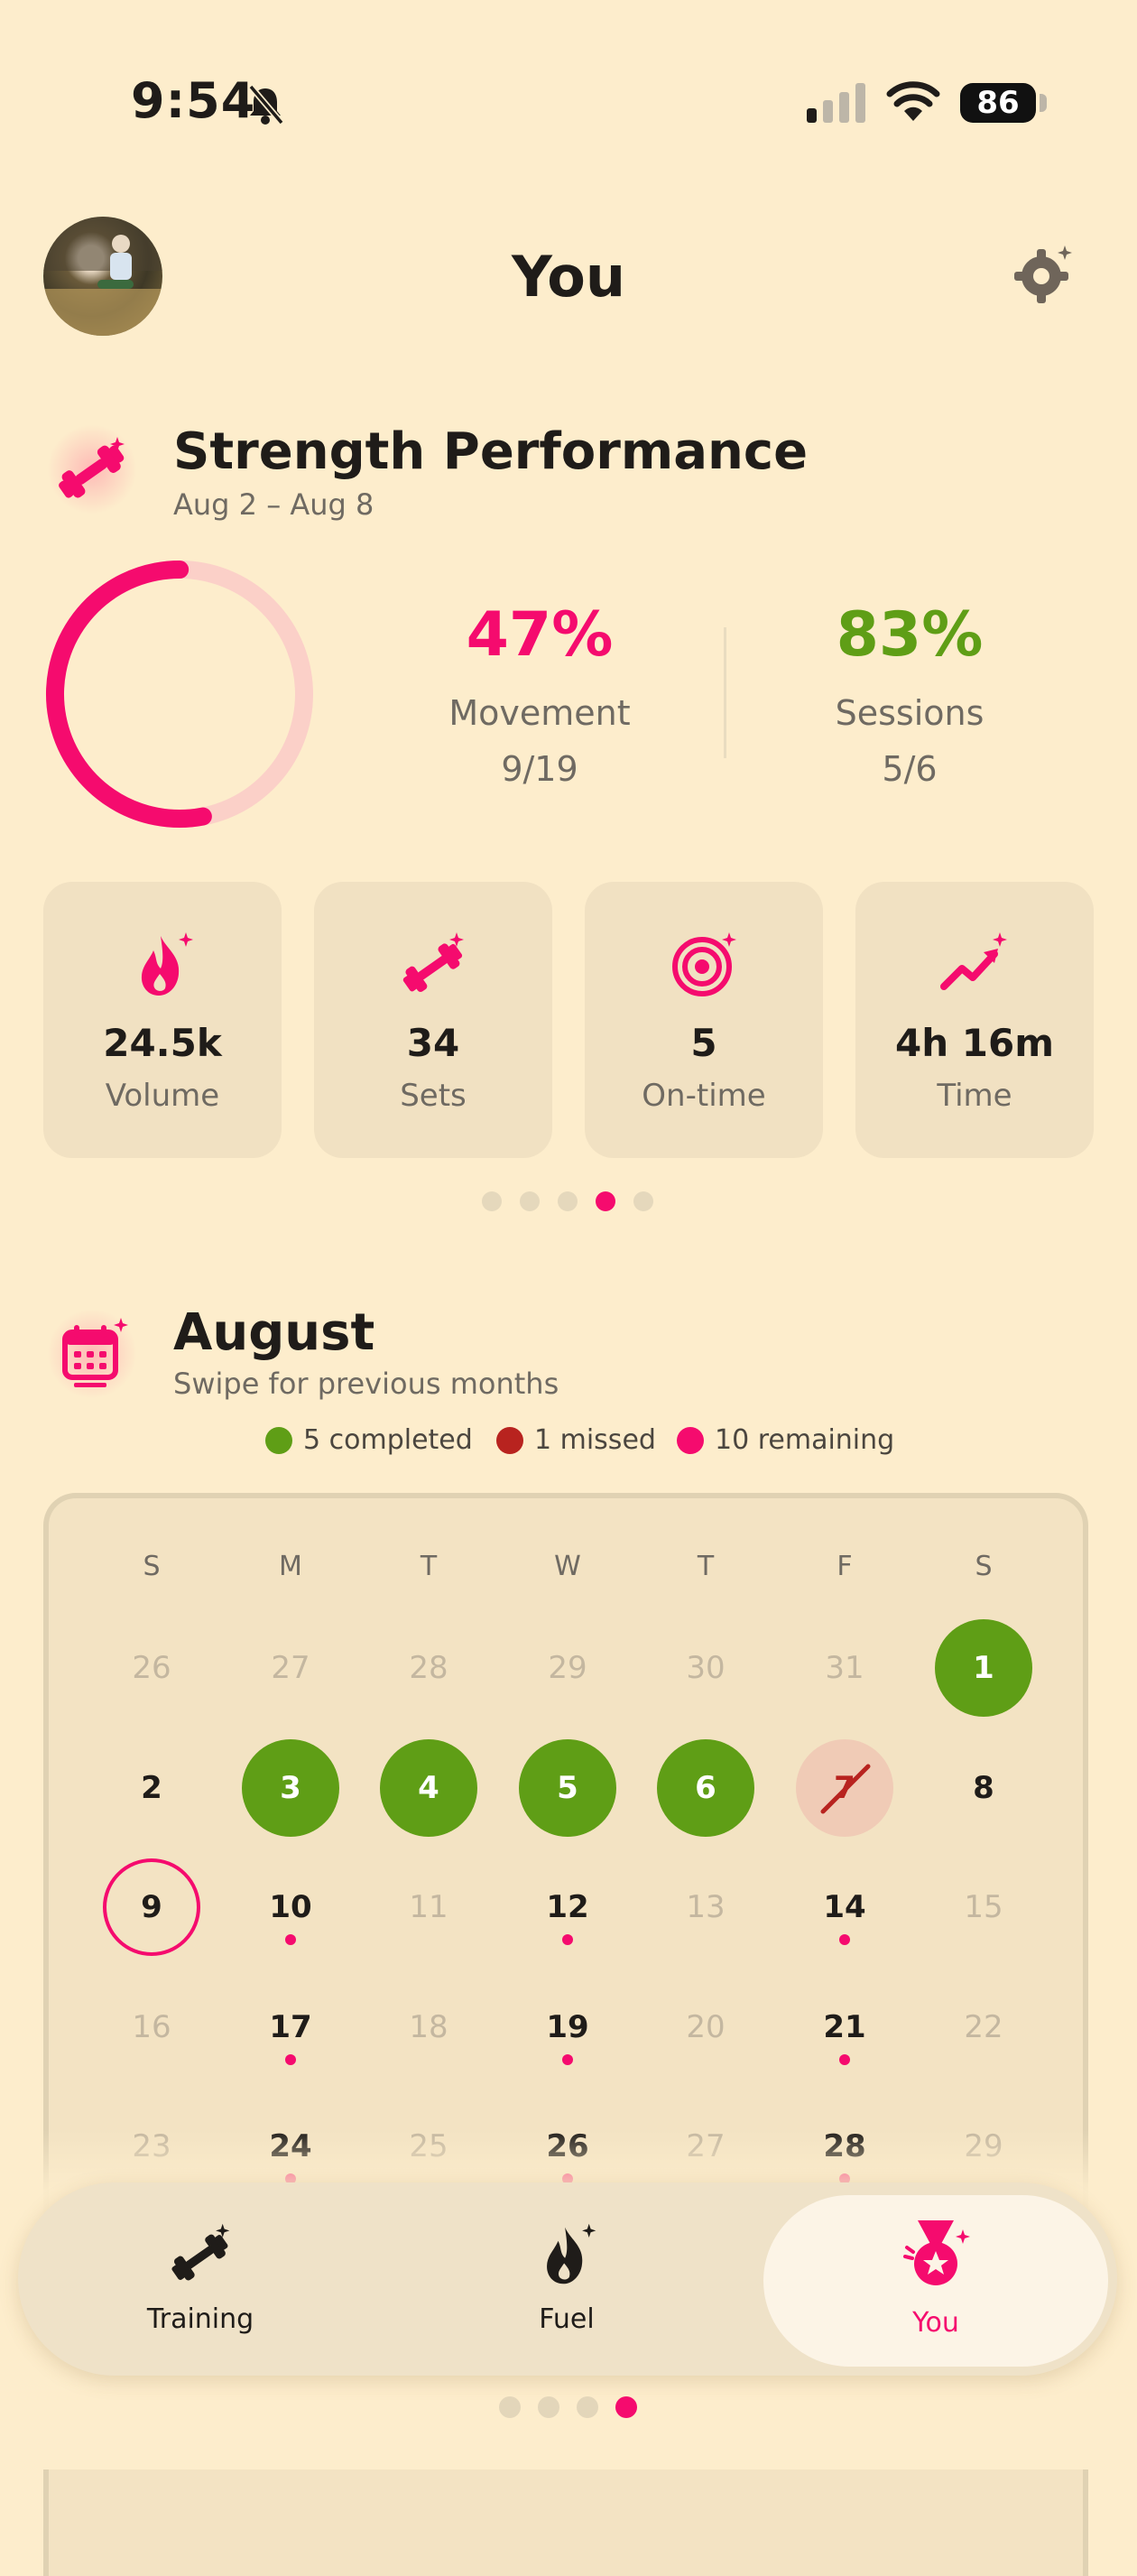 The width and height of the screenshot is (1137, 2576). What do you see at coordinates (429, 2027) in the screenshot?
I see `calendar-day-rest: 18` at bounding box center [429, 2027].